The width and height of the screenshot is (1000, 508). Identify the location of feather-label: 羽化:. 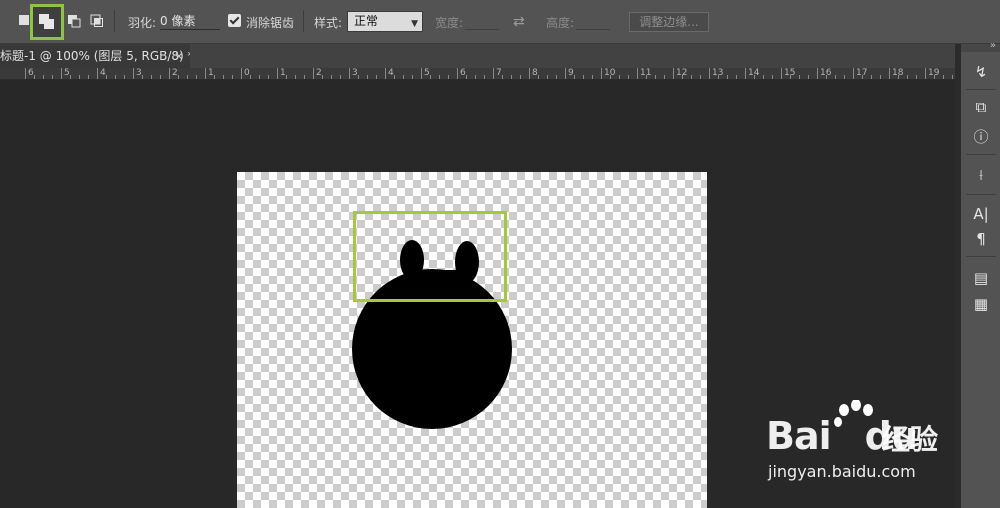
(142, 23).